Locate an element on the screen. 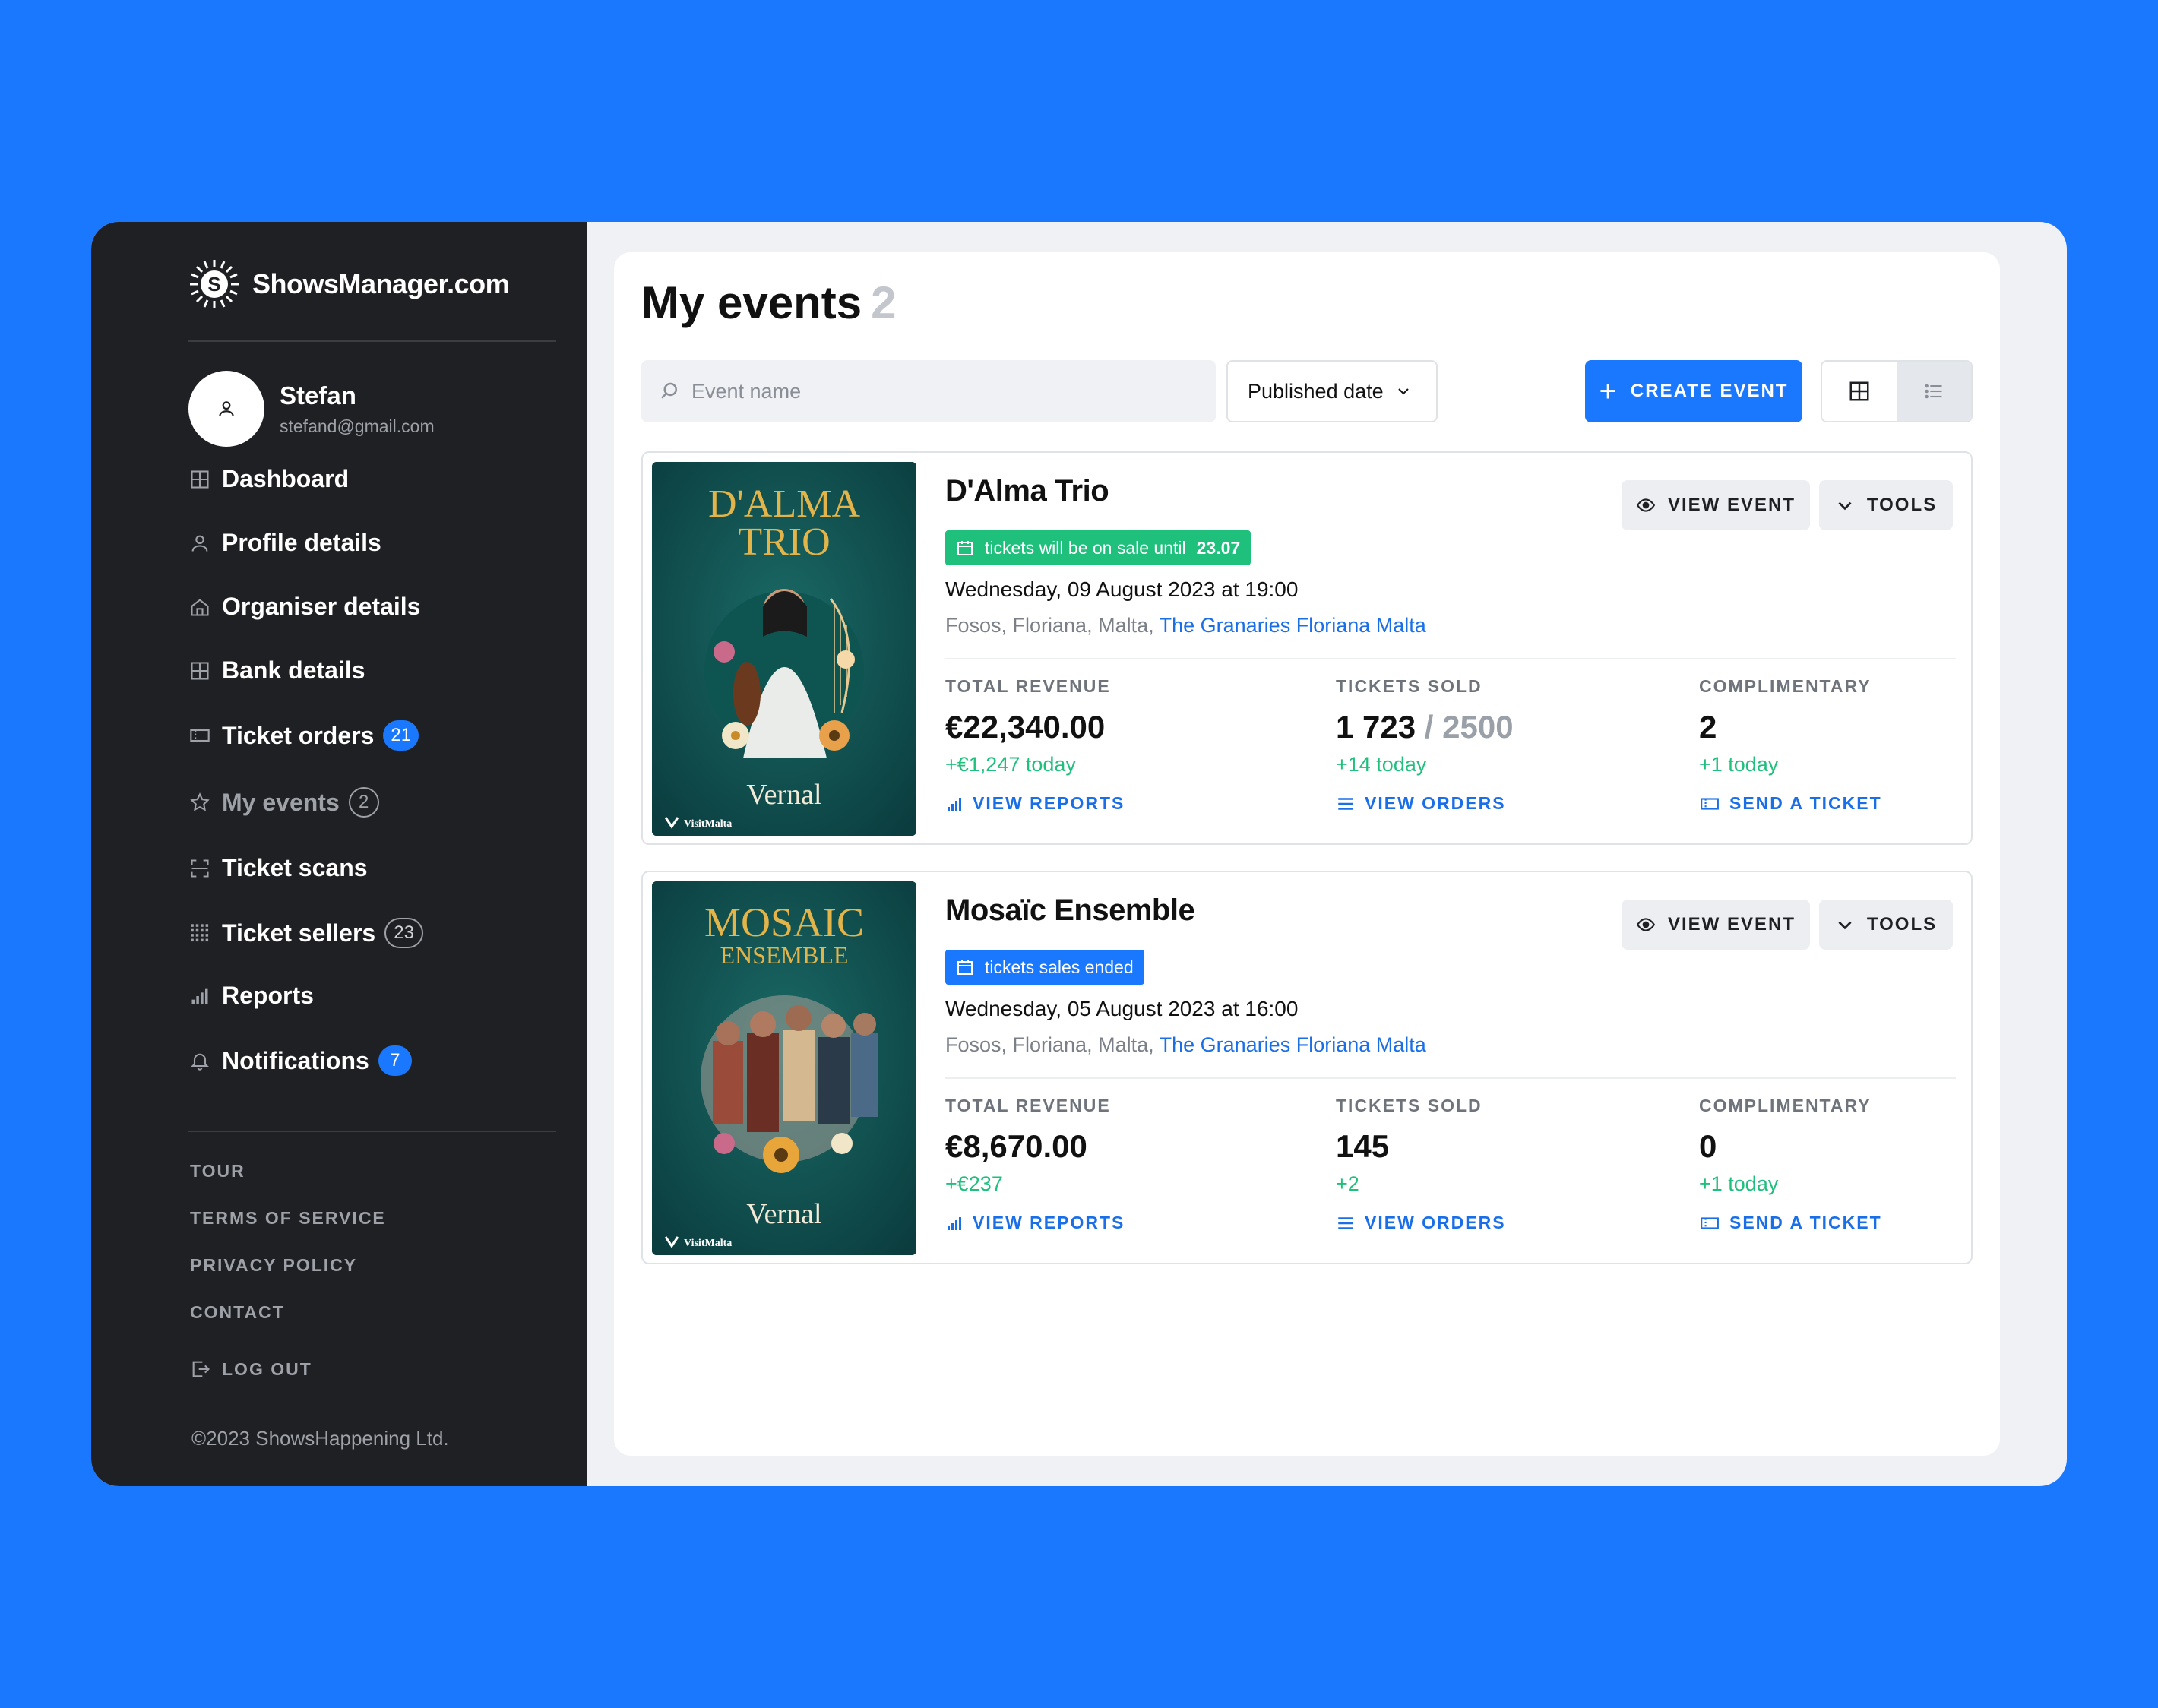 The height and width of the screenshot is (1708, 2158). user-profile: Stefan stefand@gmail.com is located at coordinates (311, 409).